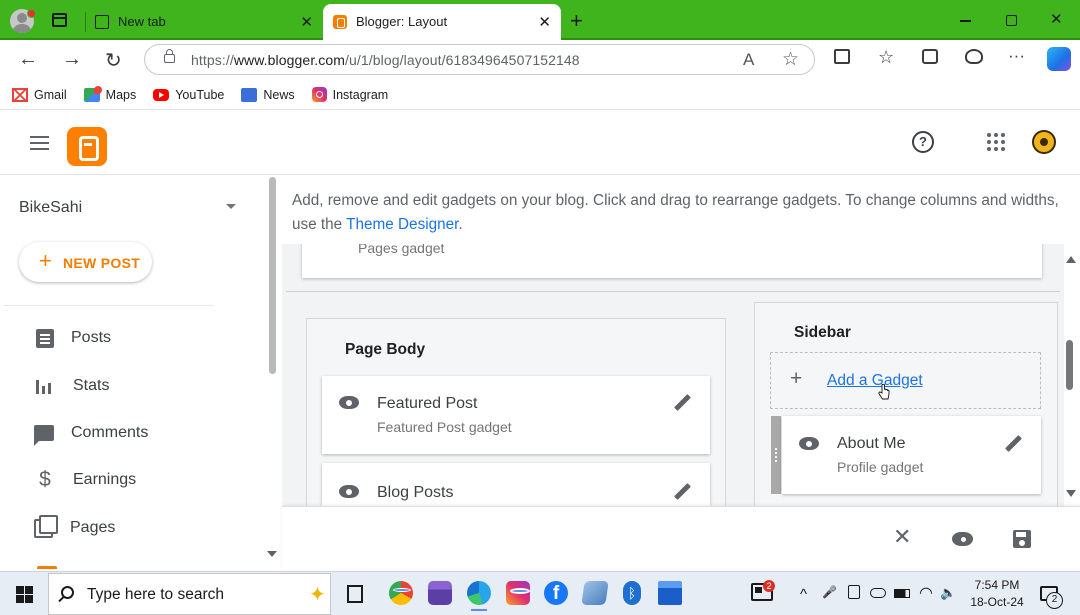 The image size is (1080, 615). I want to click on bluetooth-app-icon: ᛒ, so click(632, 593).